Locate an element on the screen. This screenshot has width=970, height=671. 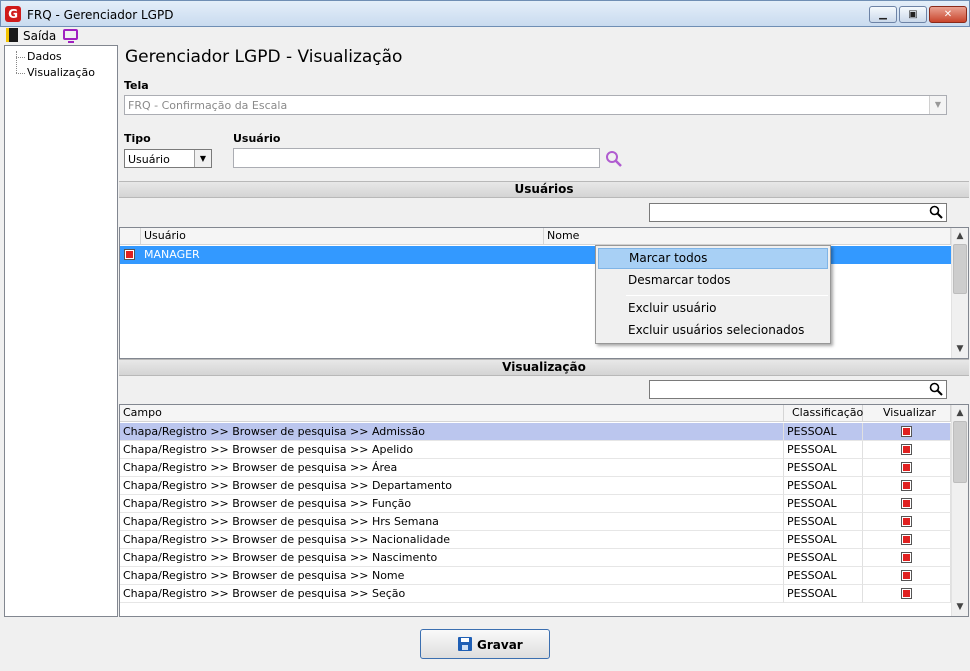
visualizacao-section-header: Visualização is located at coordinates (544, 367).